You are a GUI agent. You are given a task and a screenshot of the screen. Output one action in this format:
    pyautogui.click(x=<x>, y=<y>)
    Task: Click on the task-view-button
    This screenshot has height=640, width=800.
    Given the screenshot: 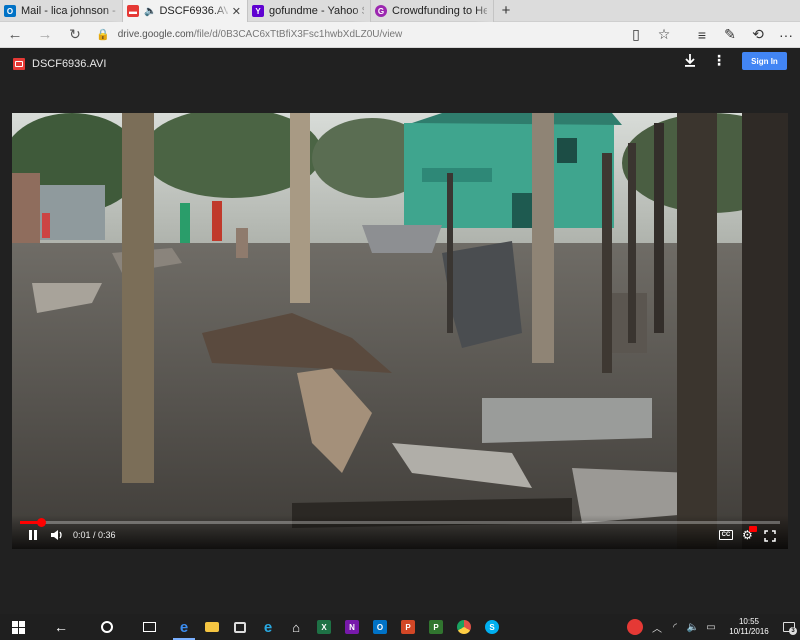 What is the action you would take?
    pyautogui.click(x=149, y=627)
    